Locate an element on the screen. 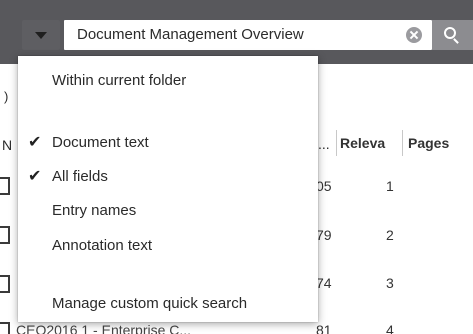 The image size is (473, 334). menu-item-entry-names: Entry names is located at coordinates (168, 211).